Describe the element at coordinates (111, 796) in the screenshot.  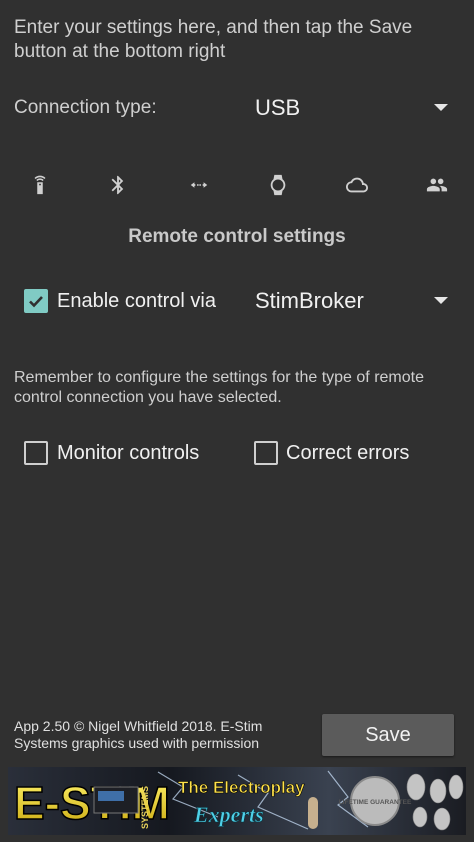
I see `device-screen` at that location.